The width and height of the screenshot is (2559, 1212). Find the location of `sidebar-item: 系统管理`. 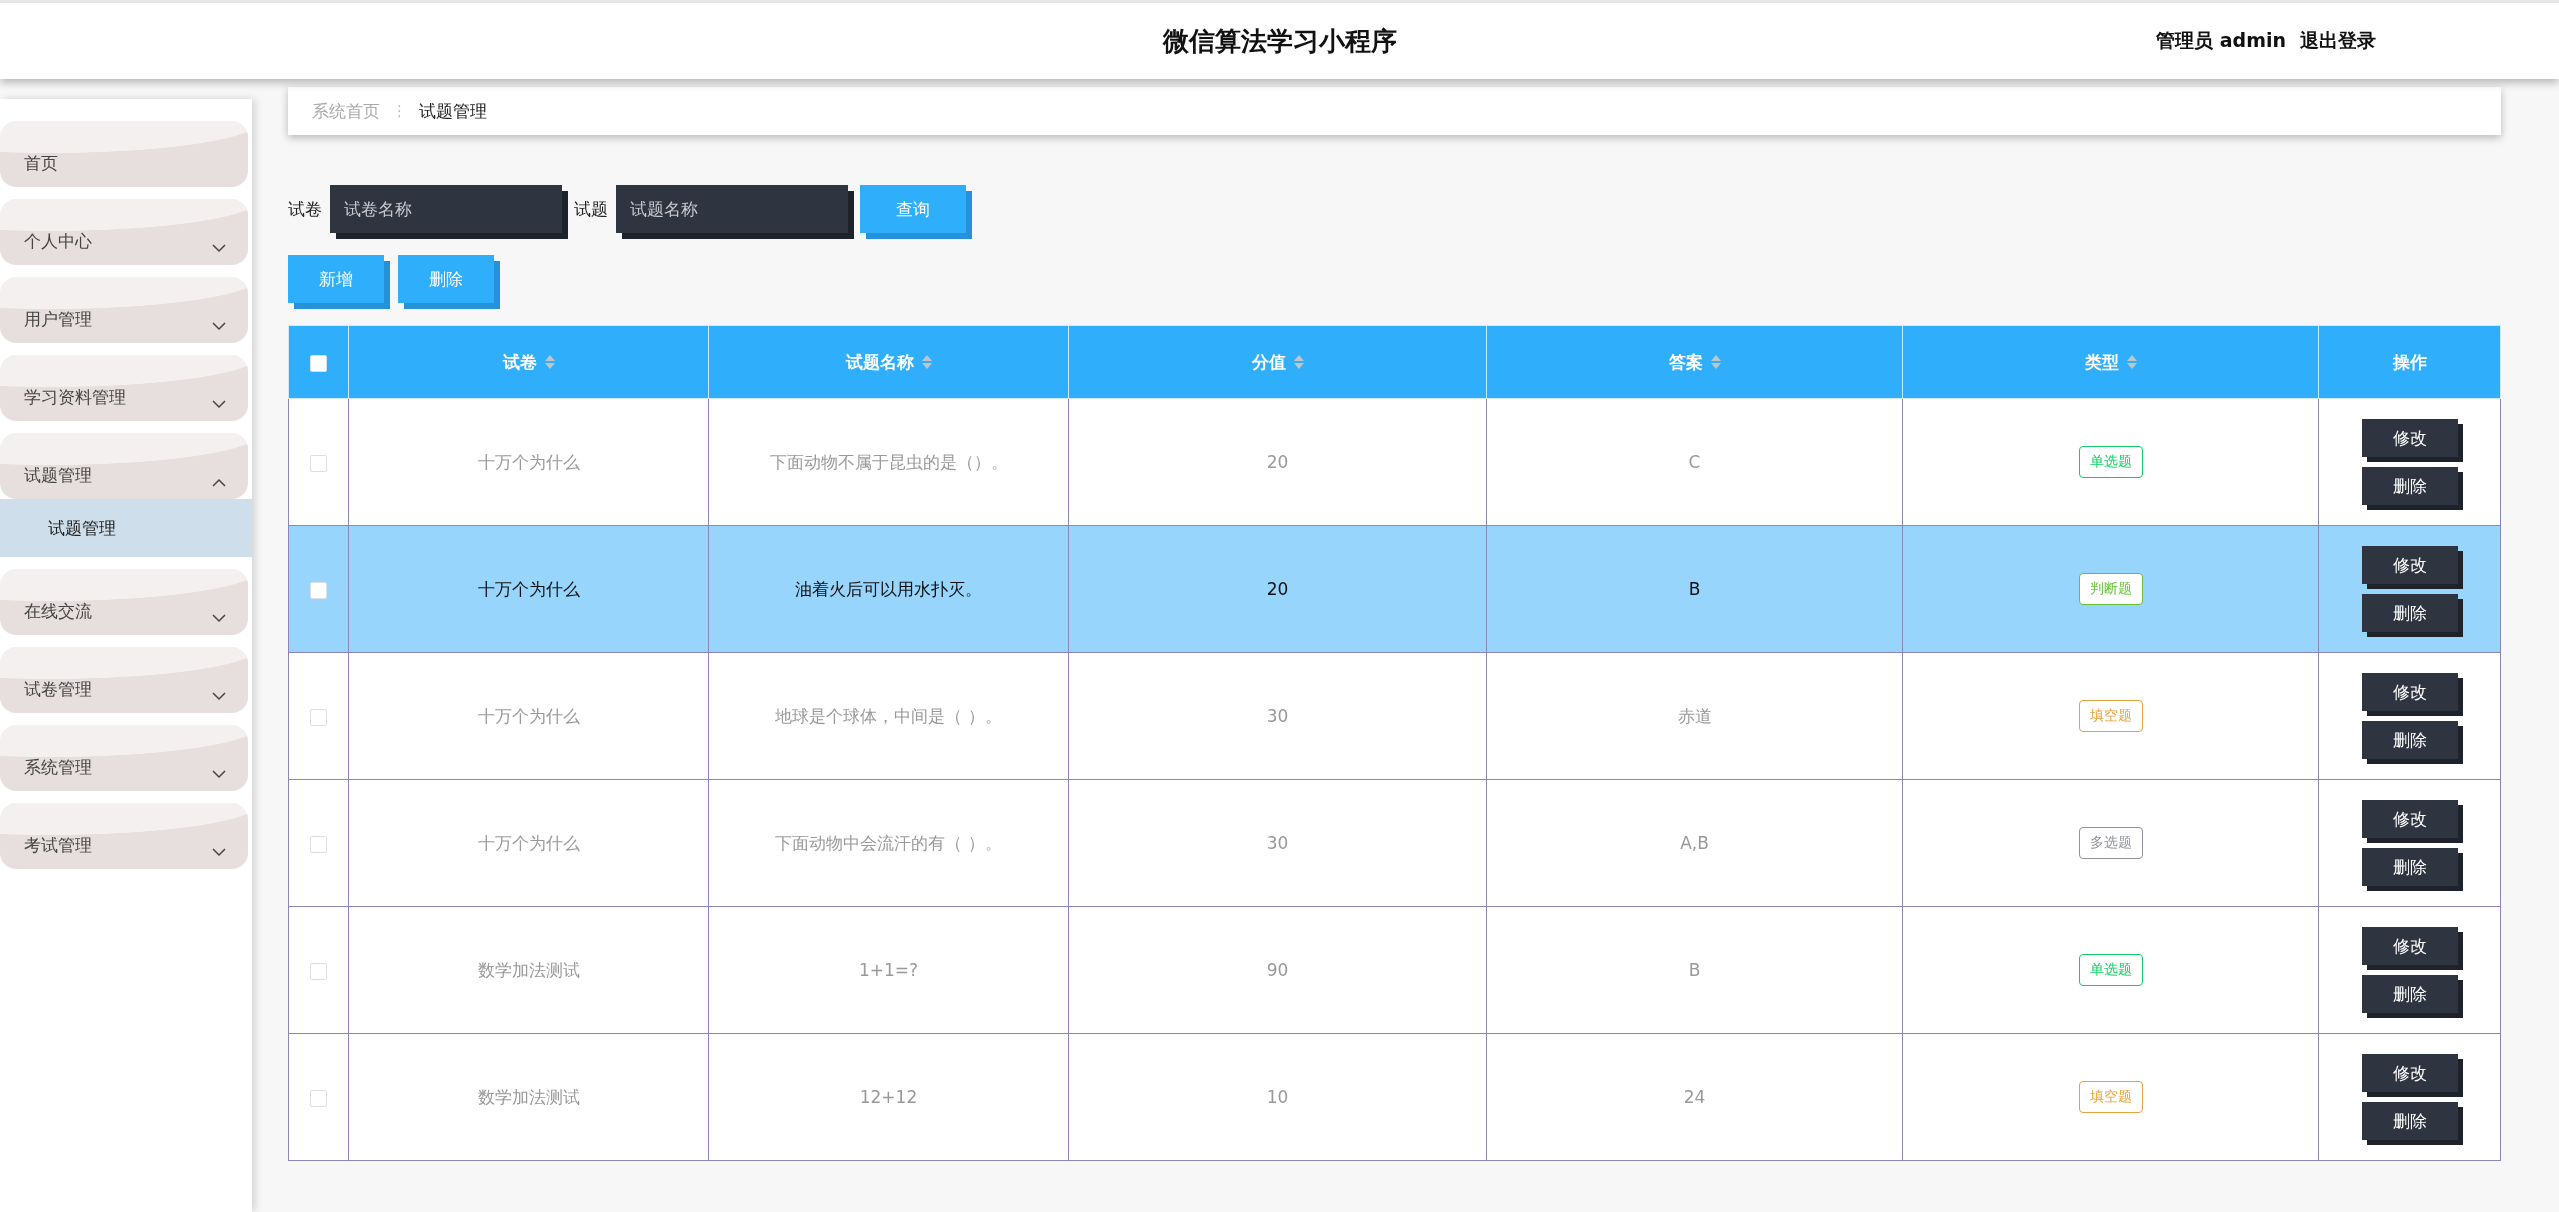

sidebar-item: 系统管理 is located at coordinates (124, 758).